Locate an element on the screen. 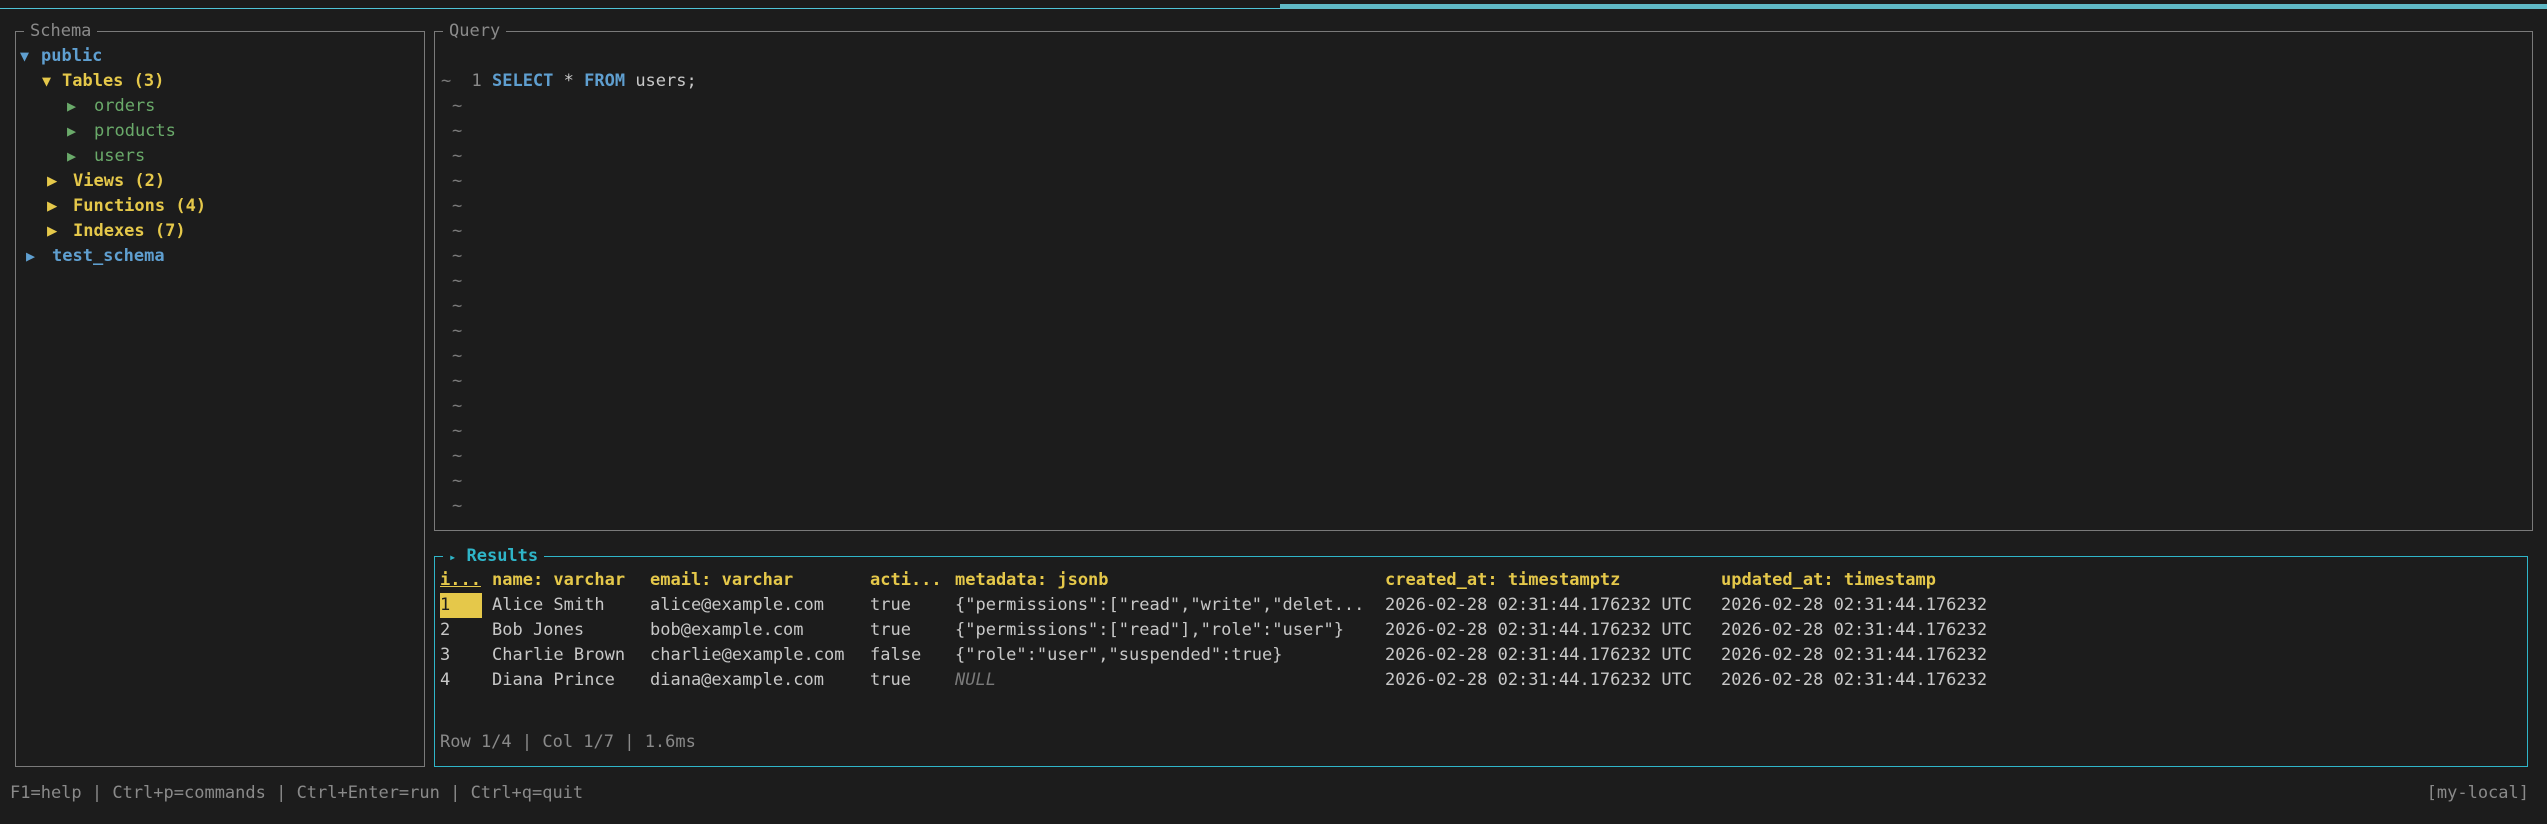 Image resolution: width=2547 pixels, height=824 pixels. table-cell: diana@example.com is located at coordinates (737, 680).